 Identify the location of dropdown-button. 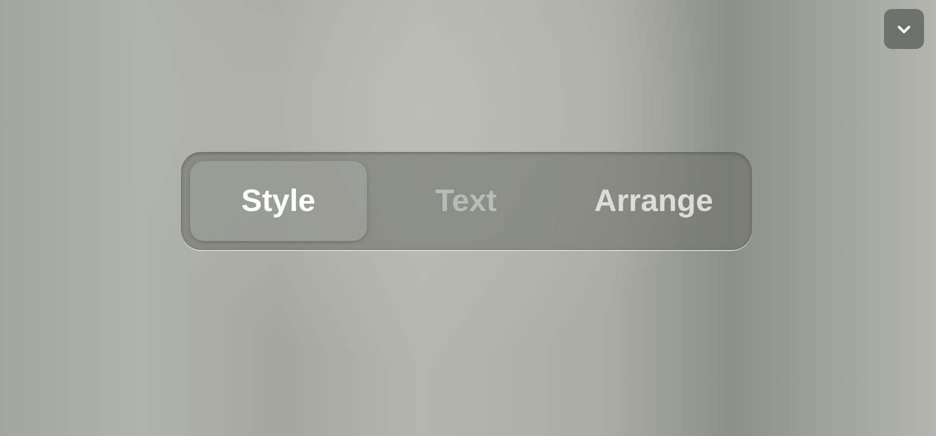
(904, 29).